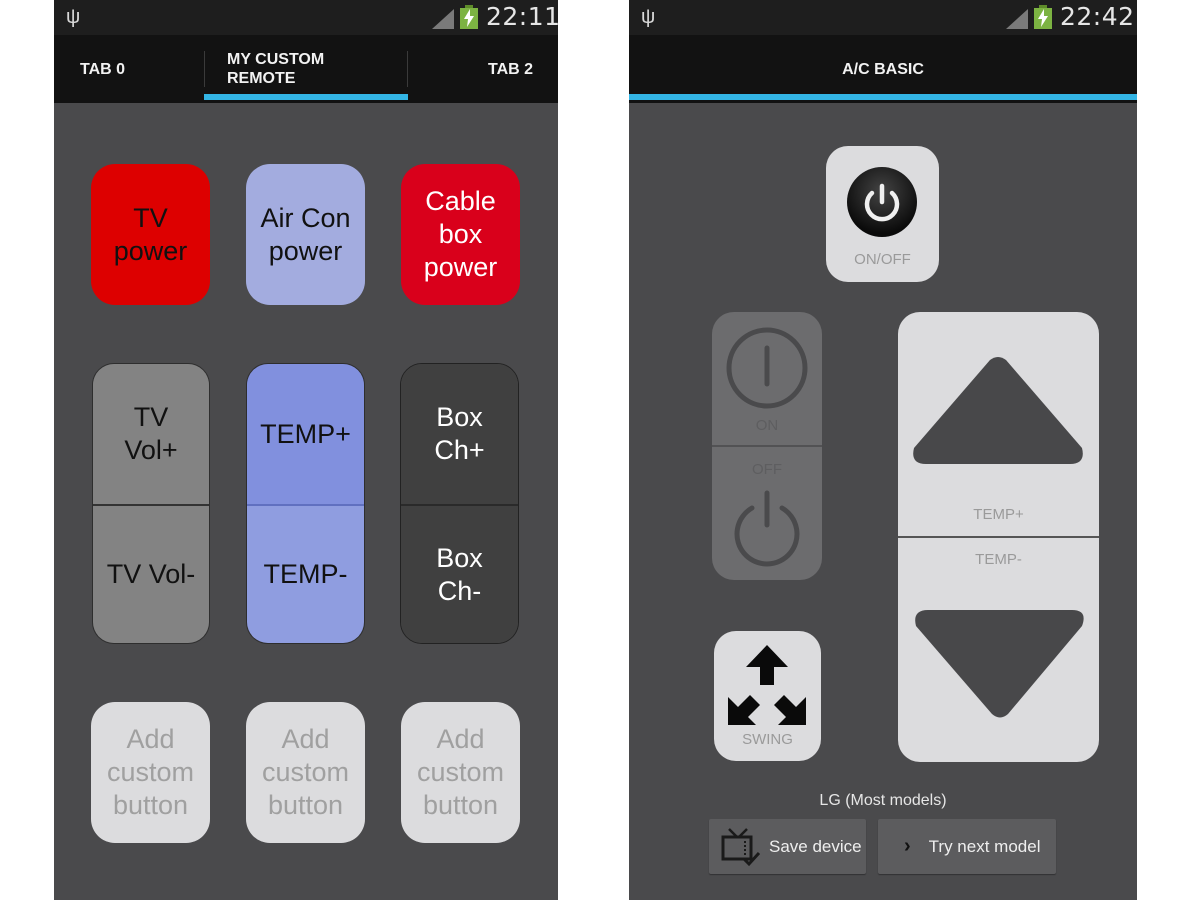 The height and width of the screenshot is (900, 1200). Describe the element at coordinates (522, 16) in the screenshot. I see `status-time: 22:11` at that location.